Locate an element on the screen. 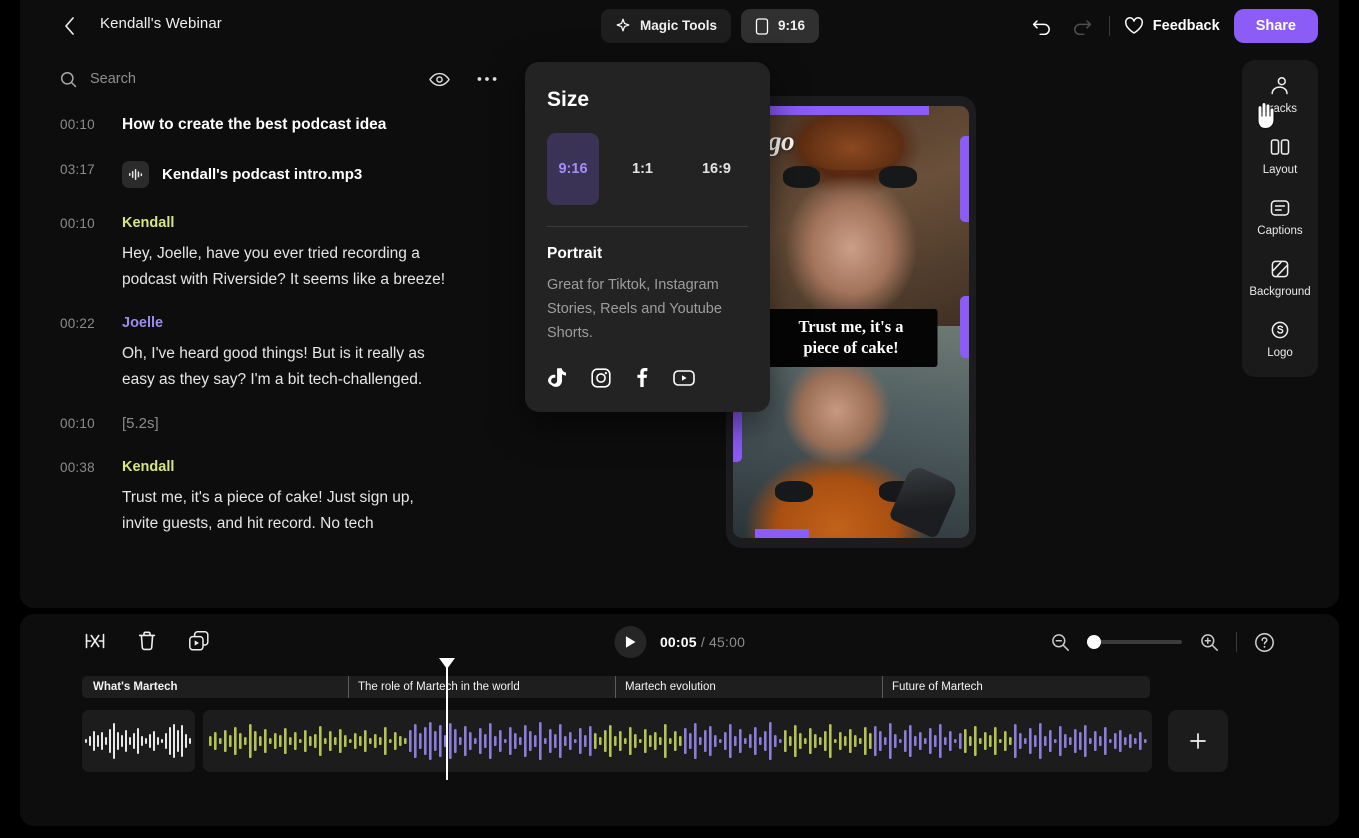  frame-accent-right-lower is located at coordinates (964, 327).